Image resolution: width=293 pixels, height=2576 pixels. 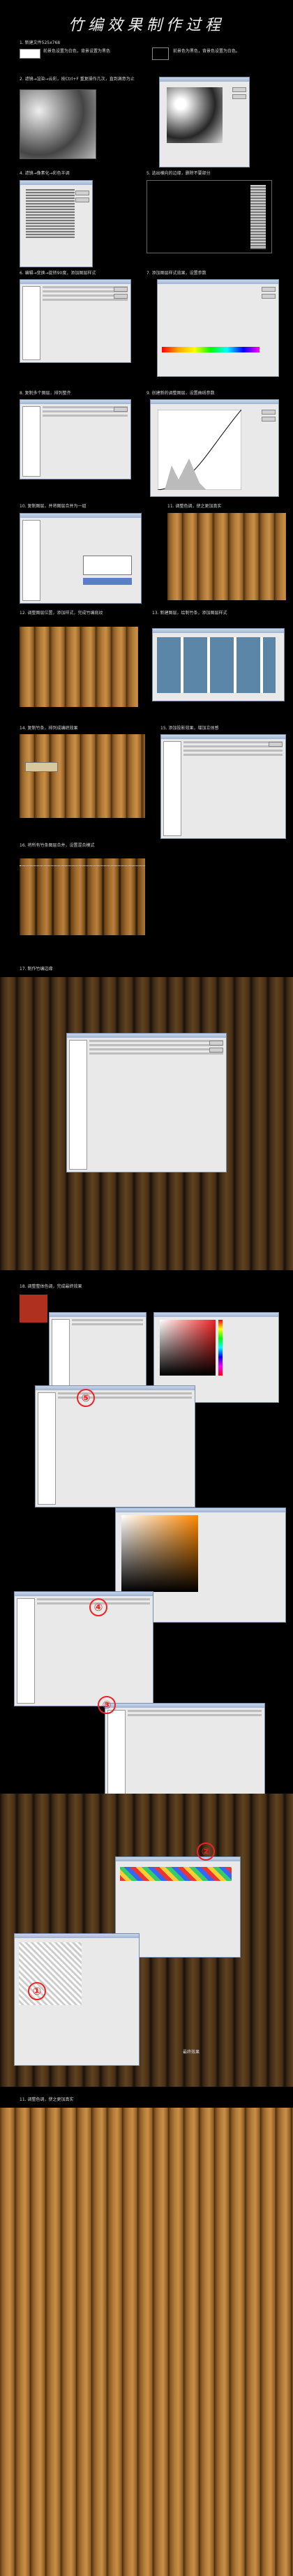 What do you see at coordinates (51, 1286) in the screenshot?
I see `step-18-text: 18. 调整整体色调，完成最终效果` at bounding box center [51, 1286].